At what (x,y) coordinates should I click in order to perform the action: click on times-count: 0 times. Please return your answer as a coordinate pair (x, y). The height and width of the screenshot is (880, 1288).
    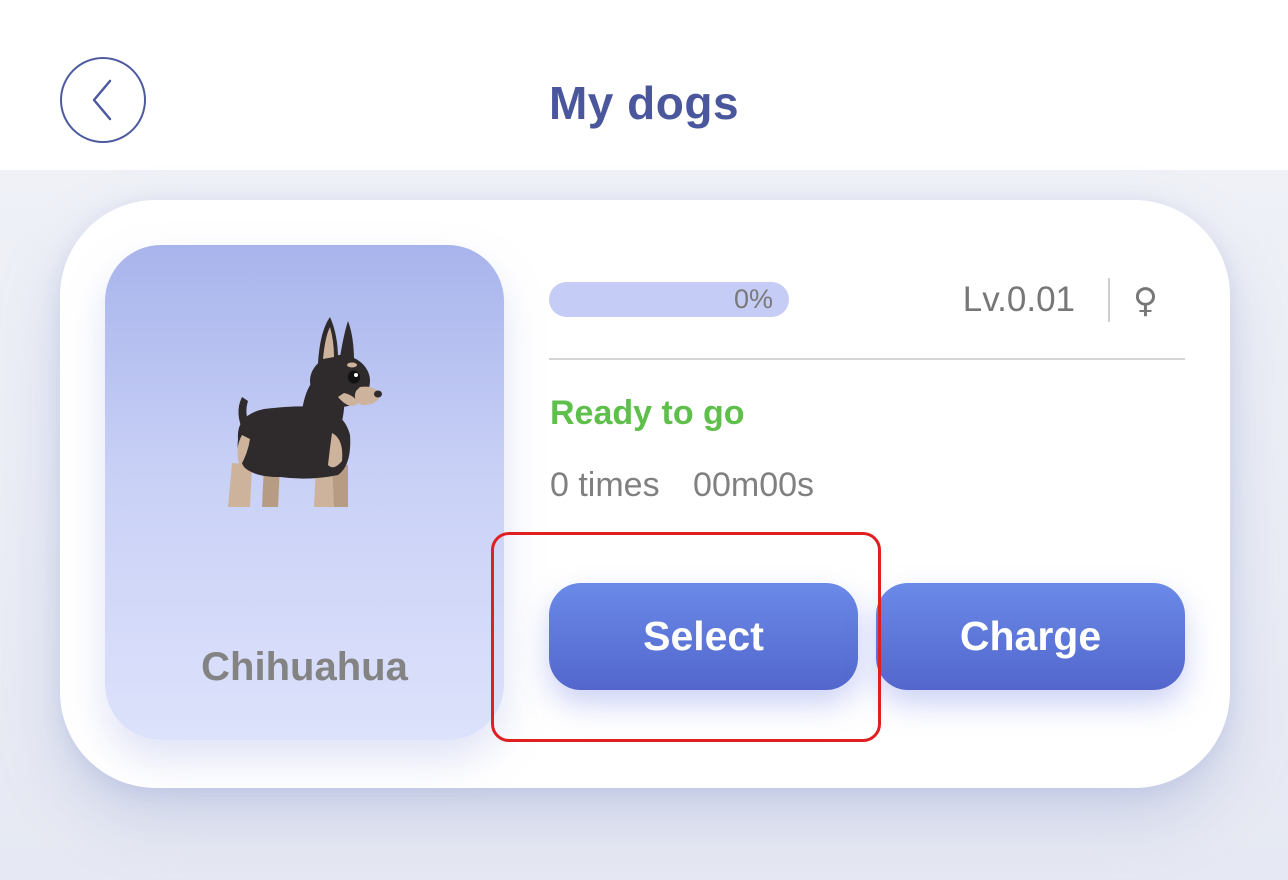
    Looking at the image, I should click on (605, 485).